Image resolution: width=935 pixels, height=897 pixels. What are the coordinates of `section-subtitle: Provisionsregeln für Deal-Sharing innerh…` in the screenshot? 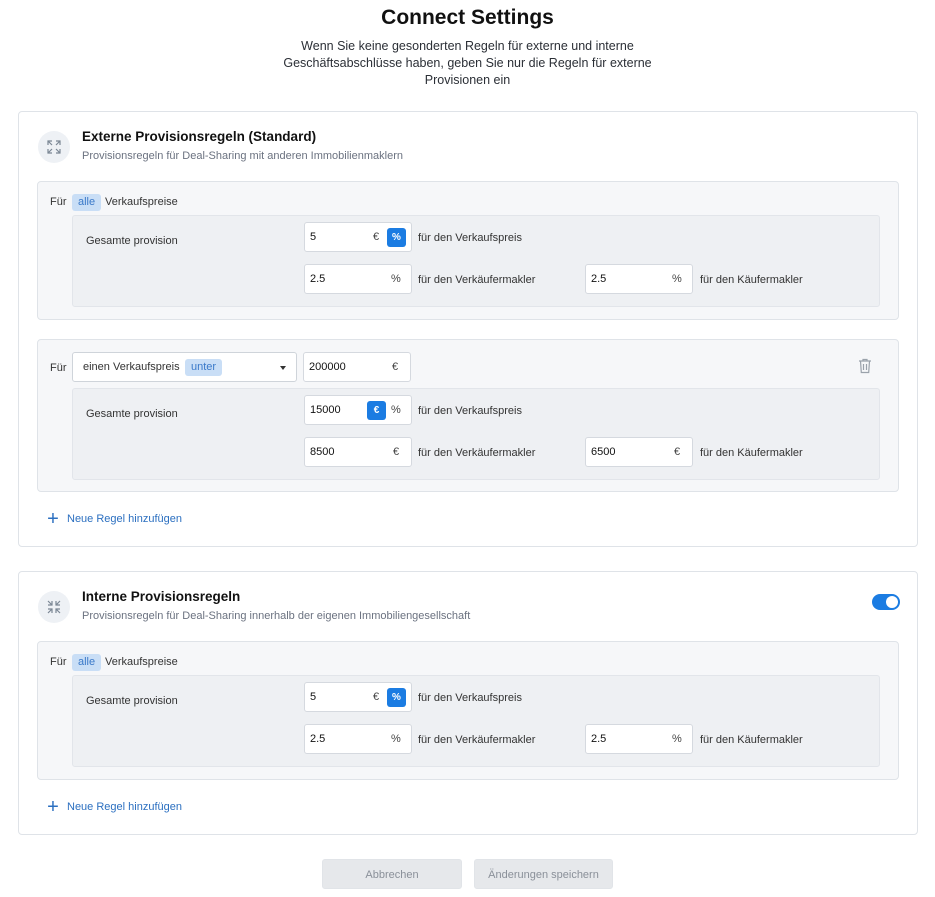 It's located at (276, 616).